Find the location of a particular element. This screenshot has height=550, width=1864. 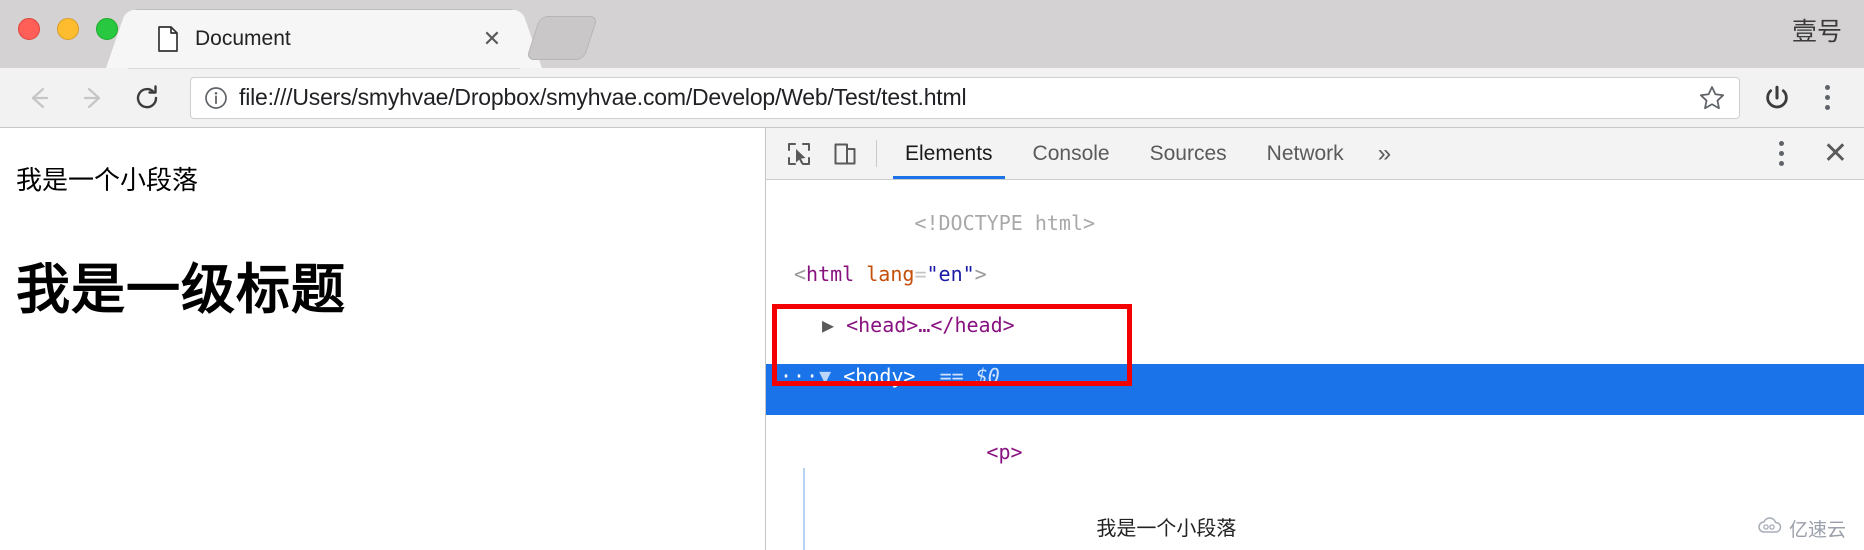

body-tag-text: <body> is located at coordinates (879, 375).